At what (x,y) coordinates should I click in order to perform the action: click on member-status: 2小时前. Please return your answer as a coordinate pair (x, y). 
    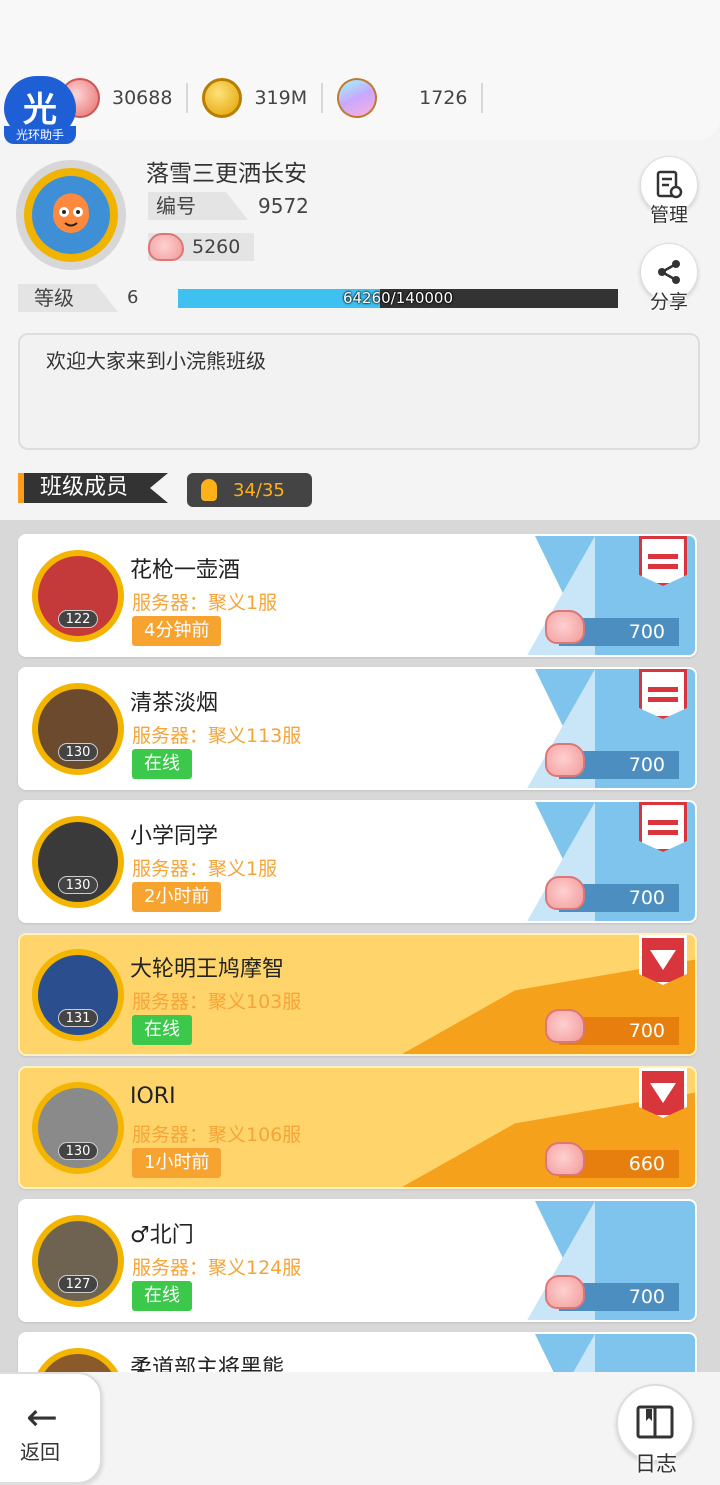
    Looking at the image, I should click on (177, 897).